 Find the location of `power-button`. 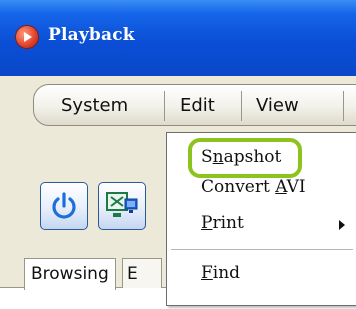

power-button is located at coordinates (64, 206).